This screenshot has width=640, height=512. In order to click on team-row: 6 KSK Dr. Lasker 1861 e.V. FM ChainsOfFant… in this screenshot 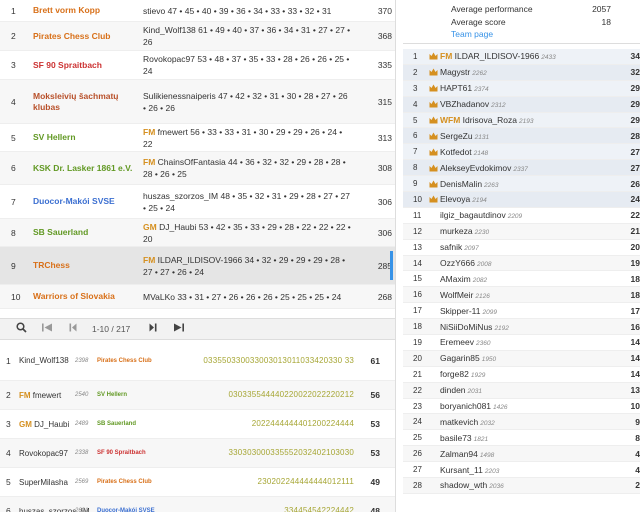, I will do `click(197, 168)`.